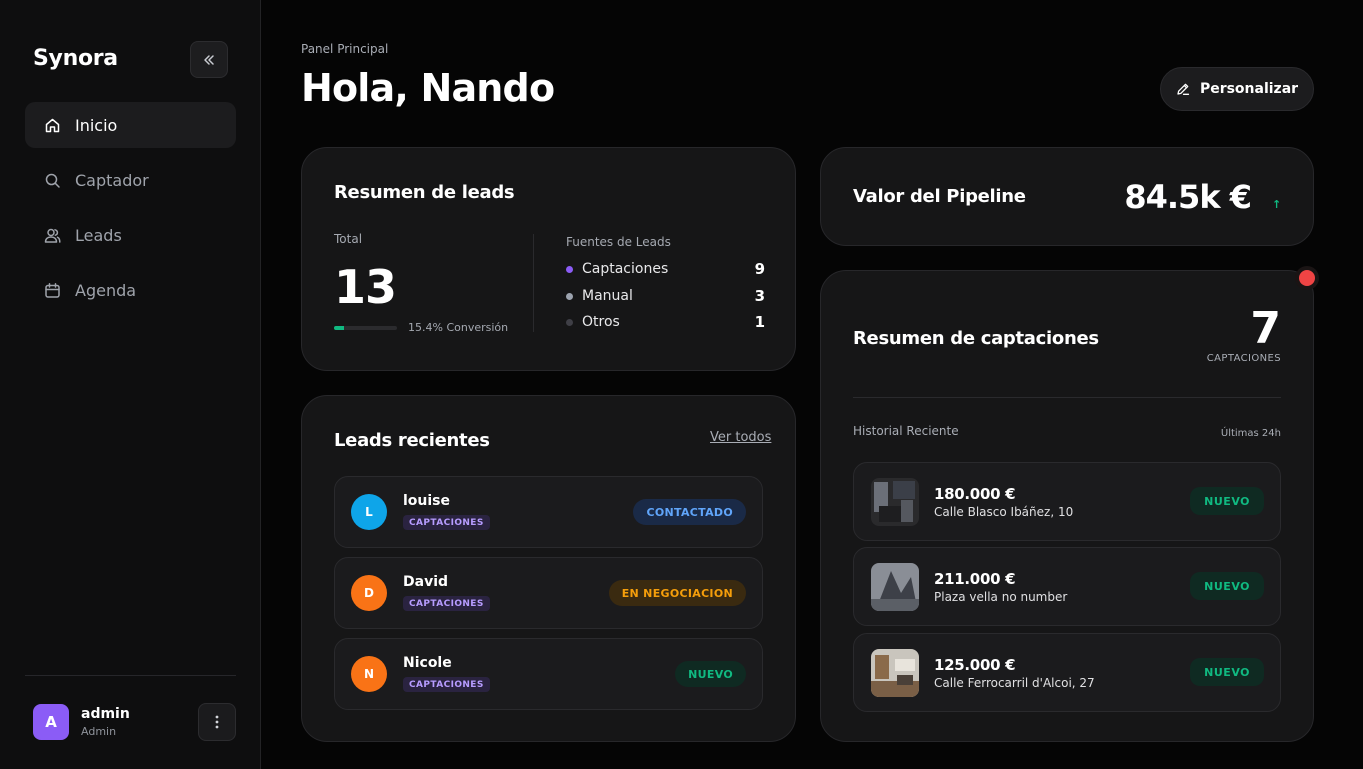 The width and height of the screenshot is (1363, 769). I want to click on sidebar-item-agenda: Agenda, so click(130, 290).